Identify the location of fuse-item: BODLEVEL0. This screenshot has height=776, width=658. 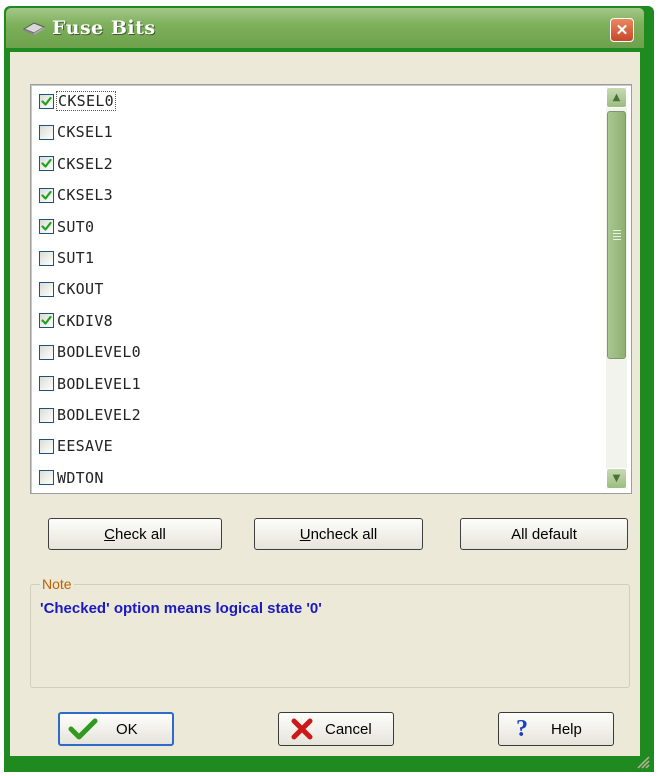
(90, 352).